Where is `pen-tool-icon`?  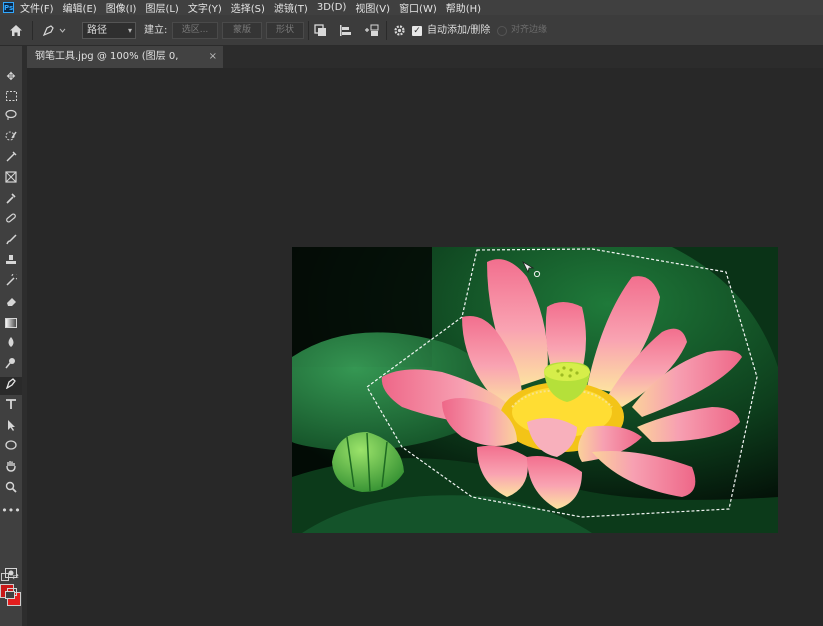
pen-tool-icon is located at coordinates (11, 386).